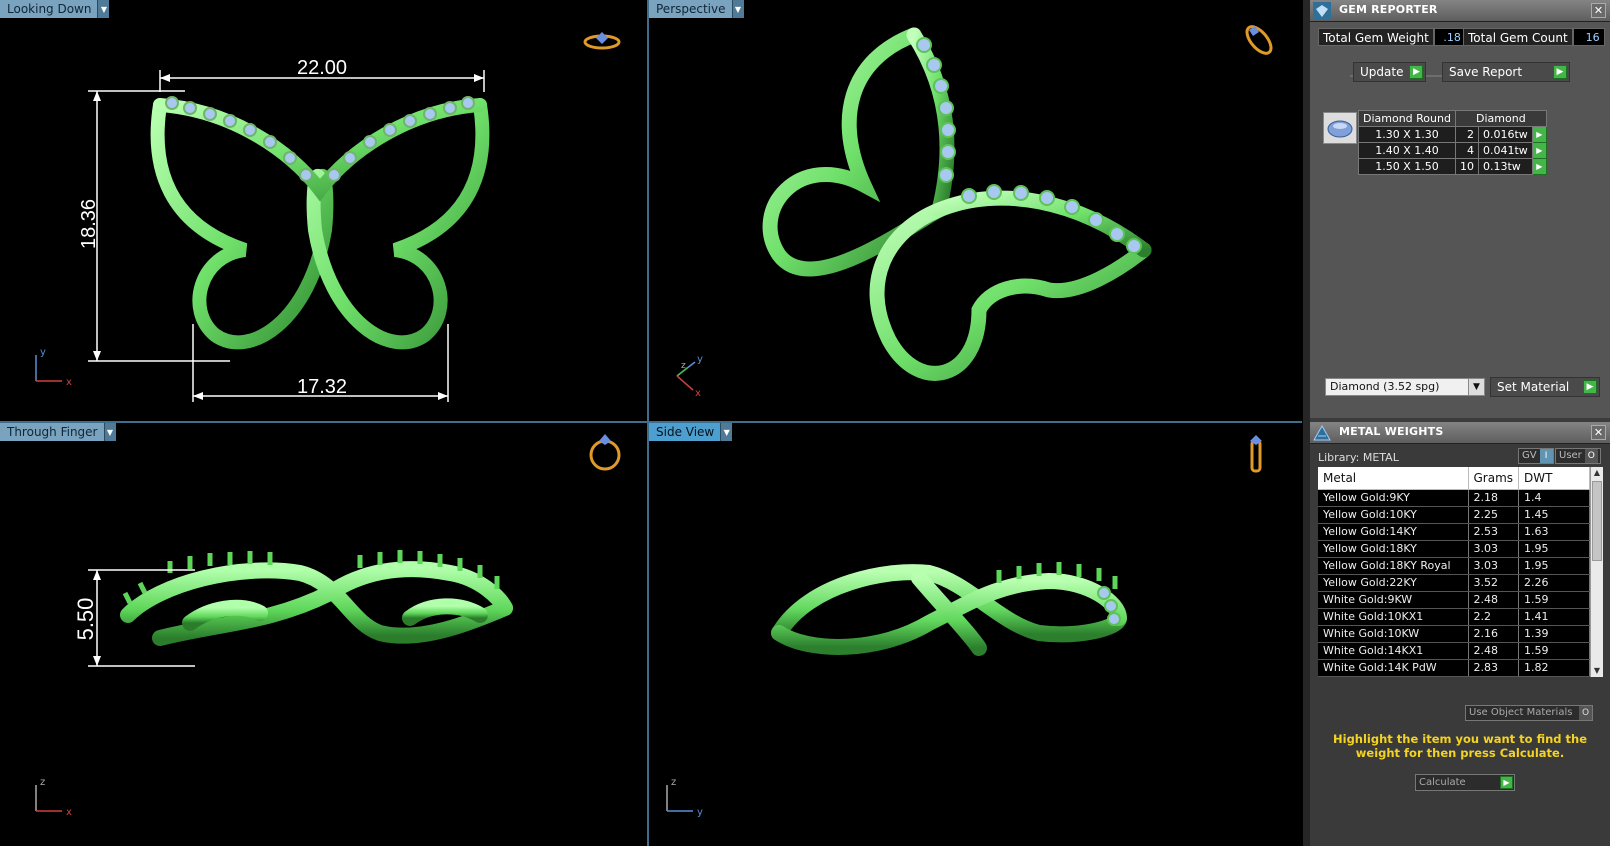  Describe the element at coordinates (1494, 668) in the screenshot. I see `metal-cell-grams: 2.83` at that location.